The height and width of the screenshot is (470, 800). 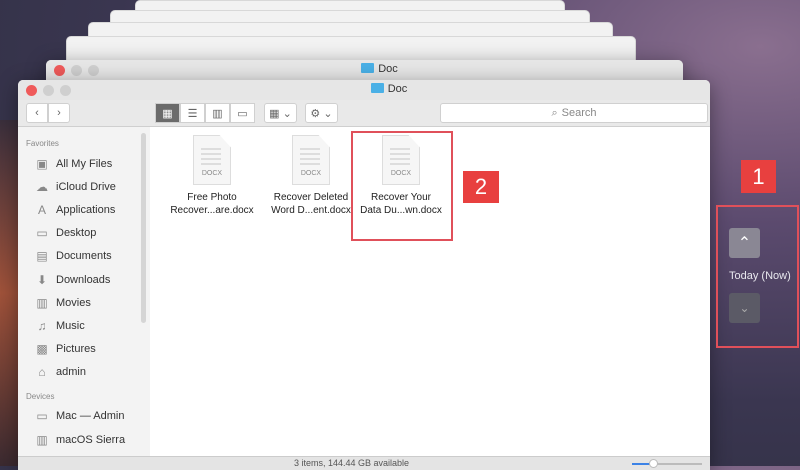 What do you see at coordinates (42, 372) in the screenshot?
I see `favorites-icon: ⌂` at bounding box center [42, 372].